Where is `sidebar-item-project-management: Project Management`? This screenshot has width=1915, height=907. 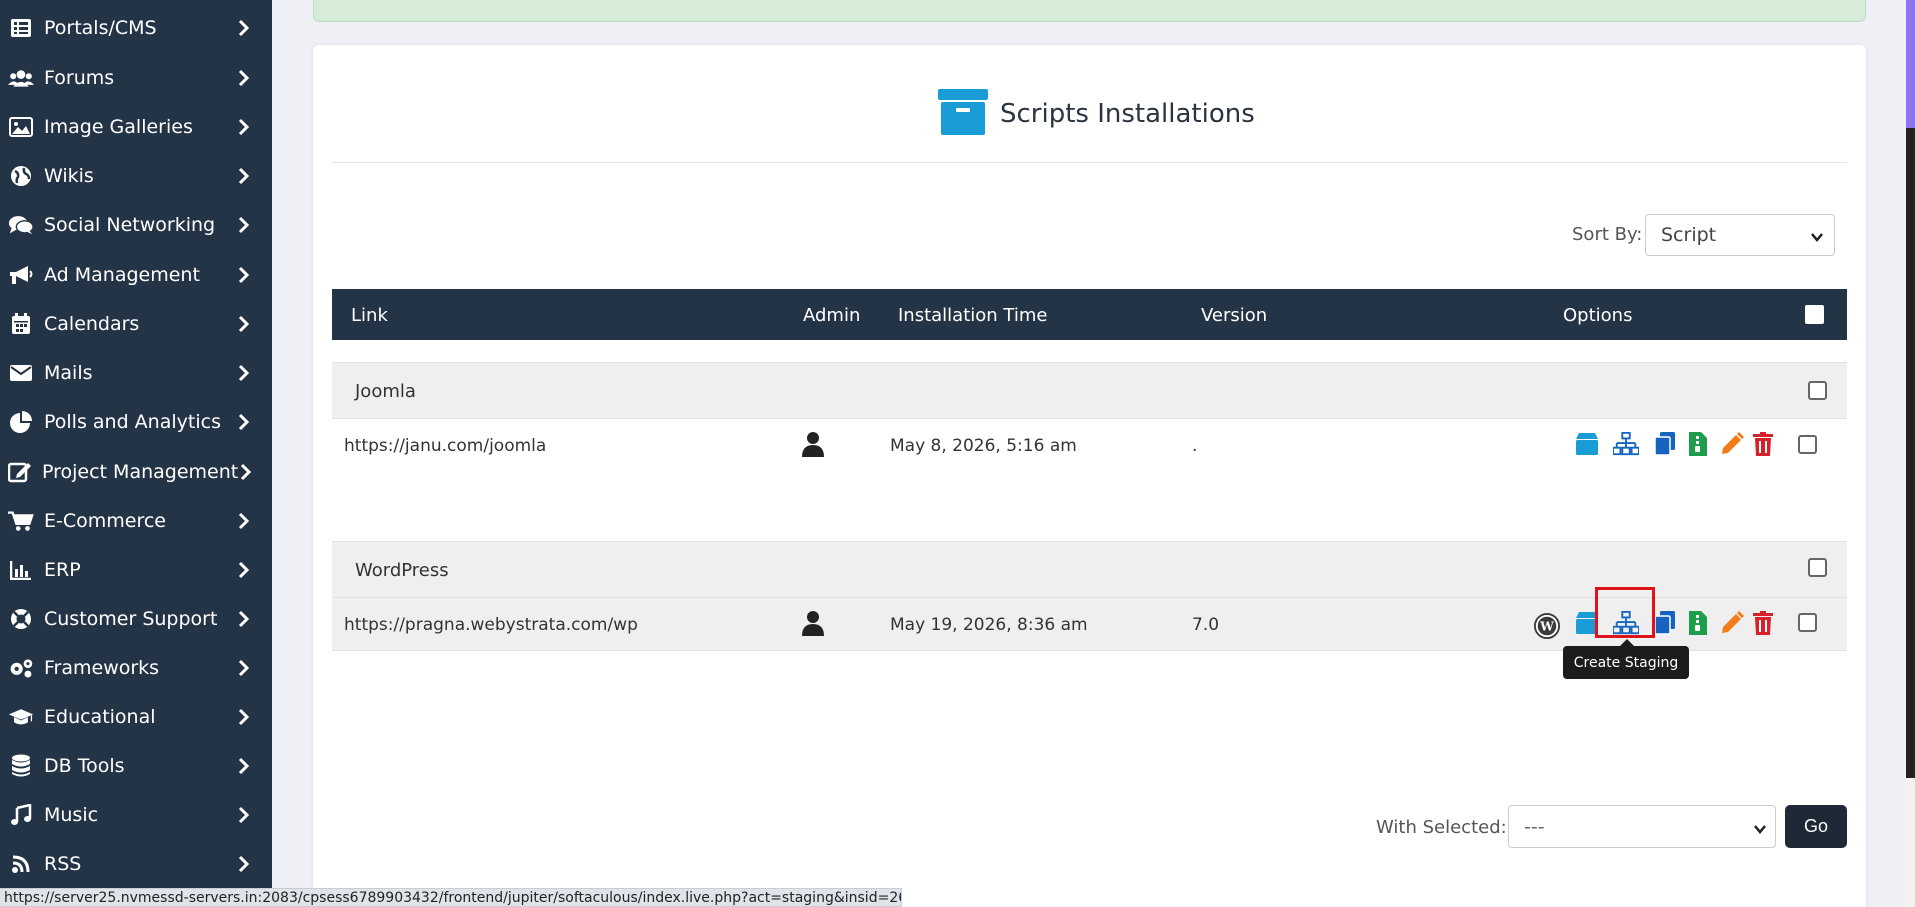
sidebar-item-project-management: Project Management is located at coordinates (136, 472).